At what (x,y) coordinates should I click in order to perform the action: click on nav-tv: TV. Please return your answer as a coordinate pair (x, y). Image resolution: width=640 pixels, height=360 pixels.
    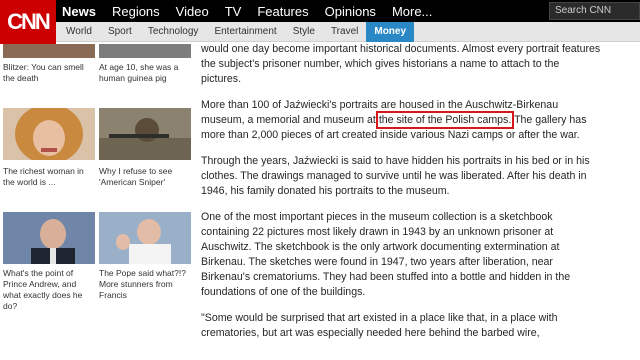
    Looking at the image, I should click on (233, 11).